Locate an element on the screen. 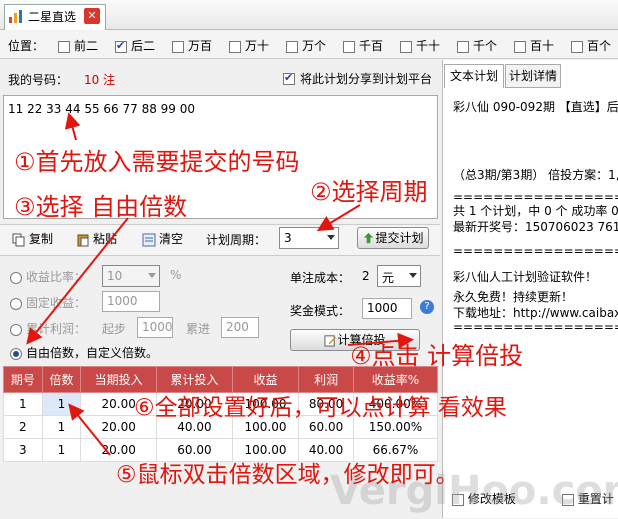 This screenshot has width=618, height=519. position-option-label: 万个 is located at coordinates (314, 46).